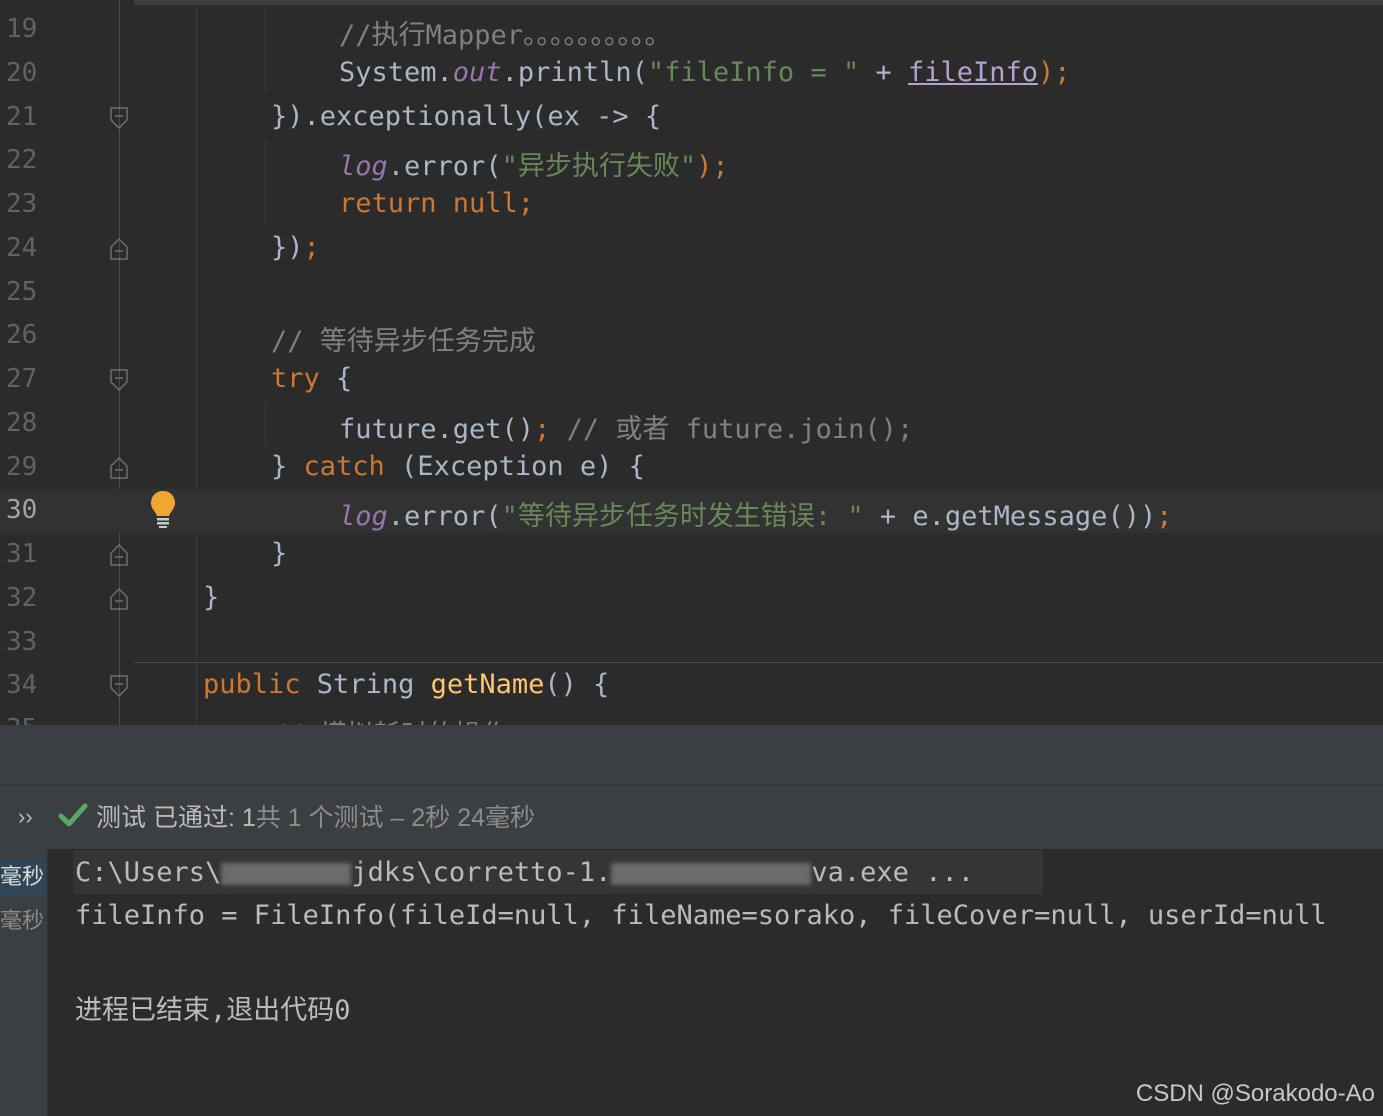  I want to click on code-token: "等待异步任务时发生错误: ", so click(682, 516).